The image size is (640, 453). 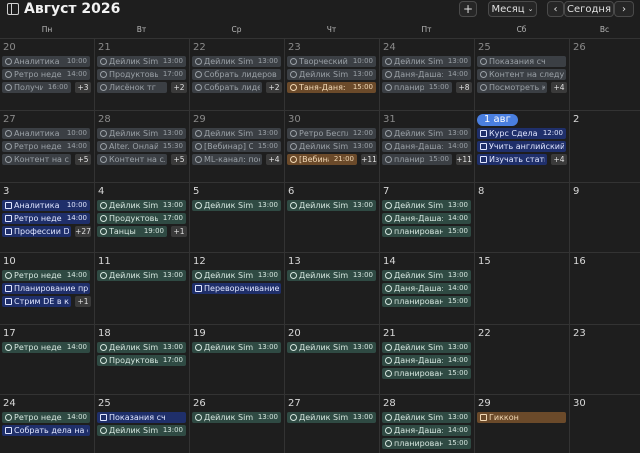 I want to click on day-cell: 19 Дейлик Simul 13:00, so click(x=237, y=360).